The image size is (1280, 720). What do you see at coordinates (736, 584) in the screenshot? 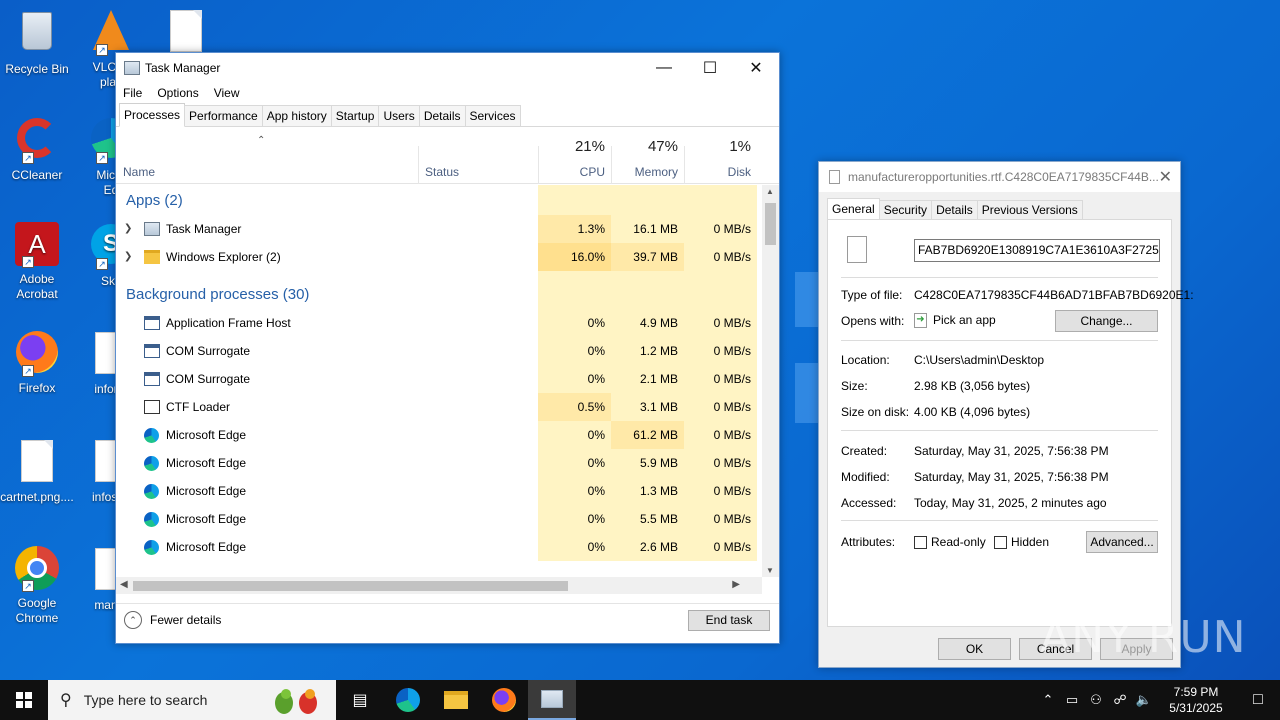
I see `scroll-right-icon: ▶` at bounding box center [736, 584].